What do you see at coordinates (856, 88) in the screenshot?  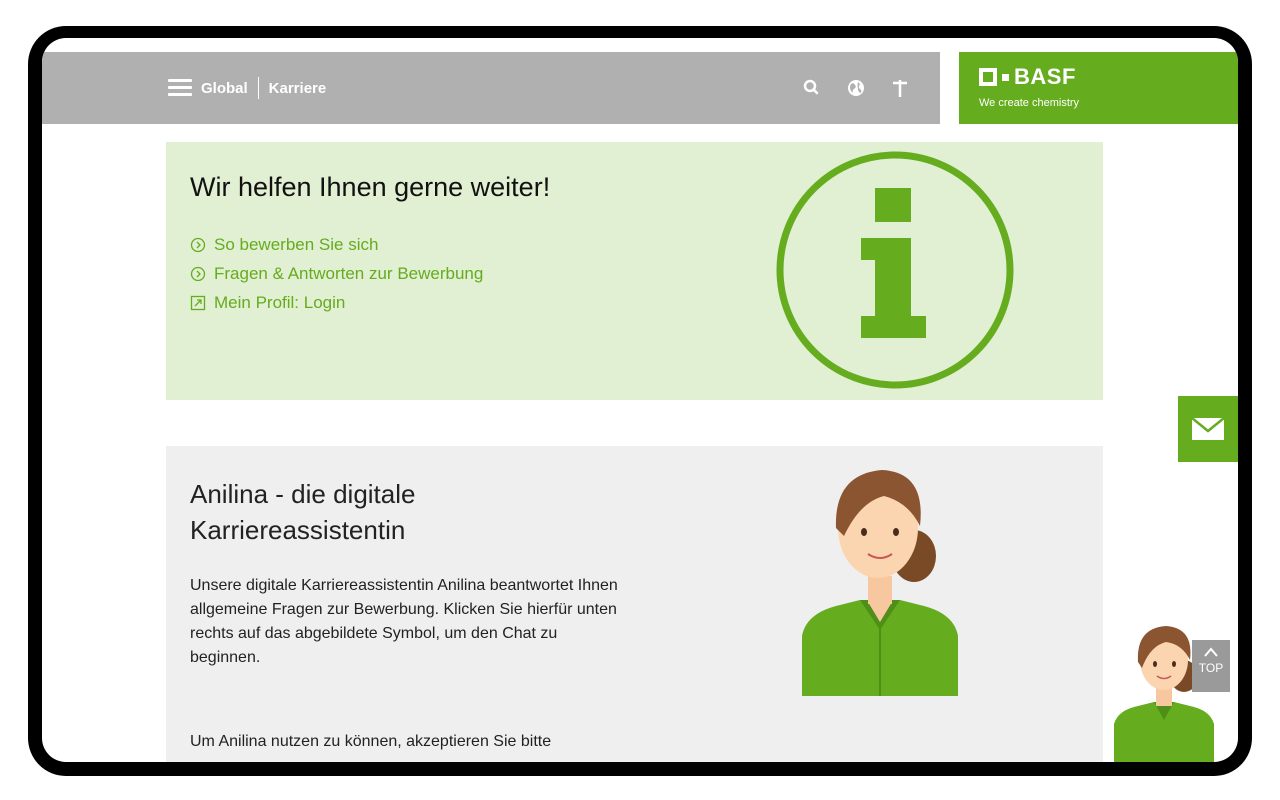 I see `globe-icon` at bounding box center [856, 88].